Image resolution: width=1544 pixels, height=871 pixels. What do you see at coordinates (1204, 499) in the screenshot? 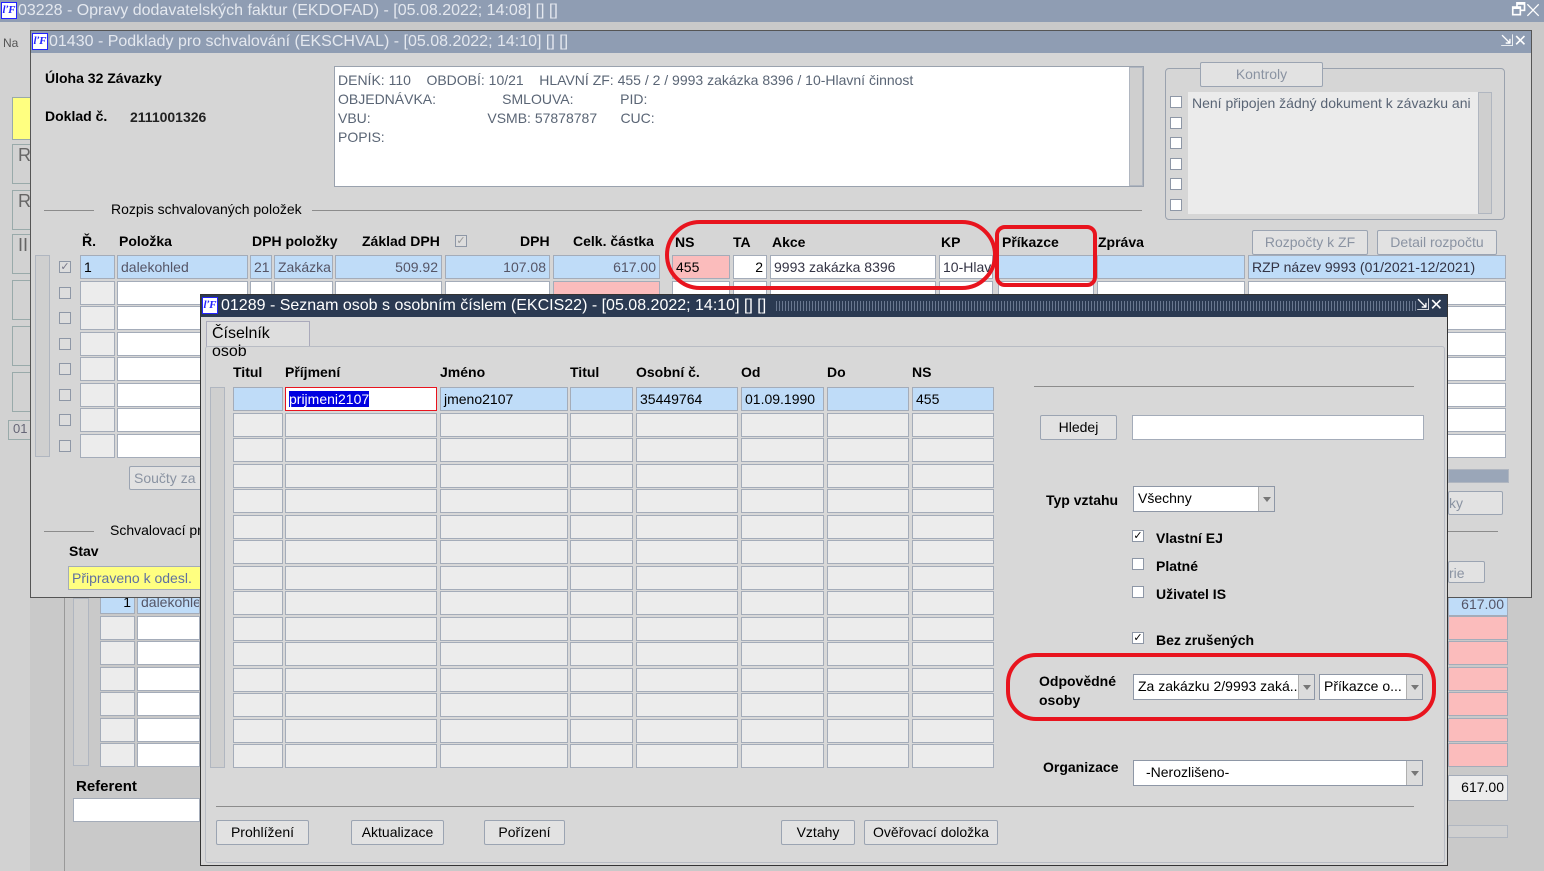
I see `typ-vztahu-select: Všechny` at bounding box center [1204, 499].